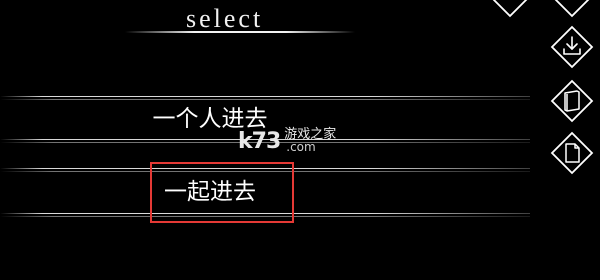  I want to click on watermark-domain: .com, so click(301, 147).